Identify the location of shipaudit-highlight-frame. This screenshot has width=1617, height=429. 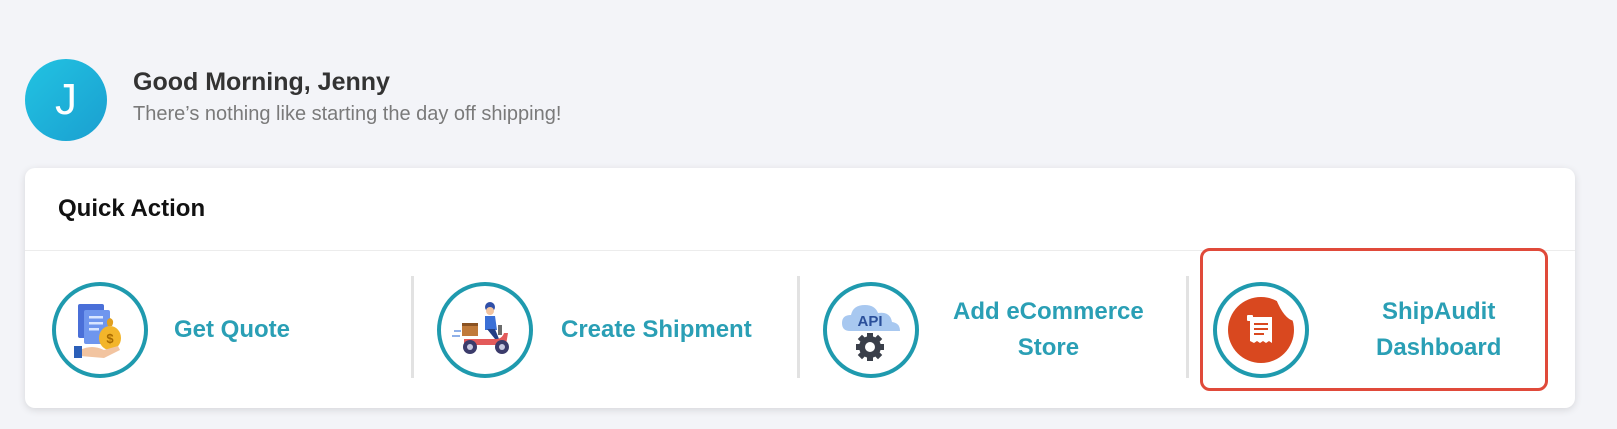
(1374, 319).